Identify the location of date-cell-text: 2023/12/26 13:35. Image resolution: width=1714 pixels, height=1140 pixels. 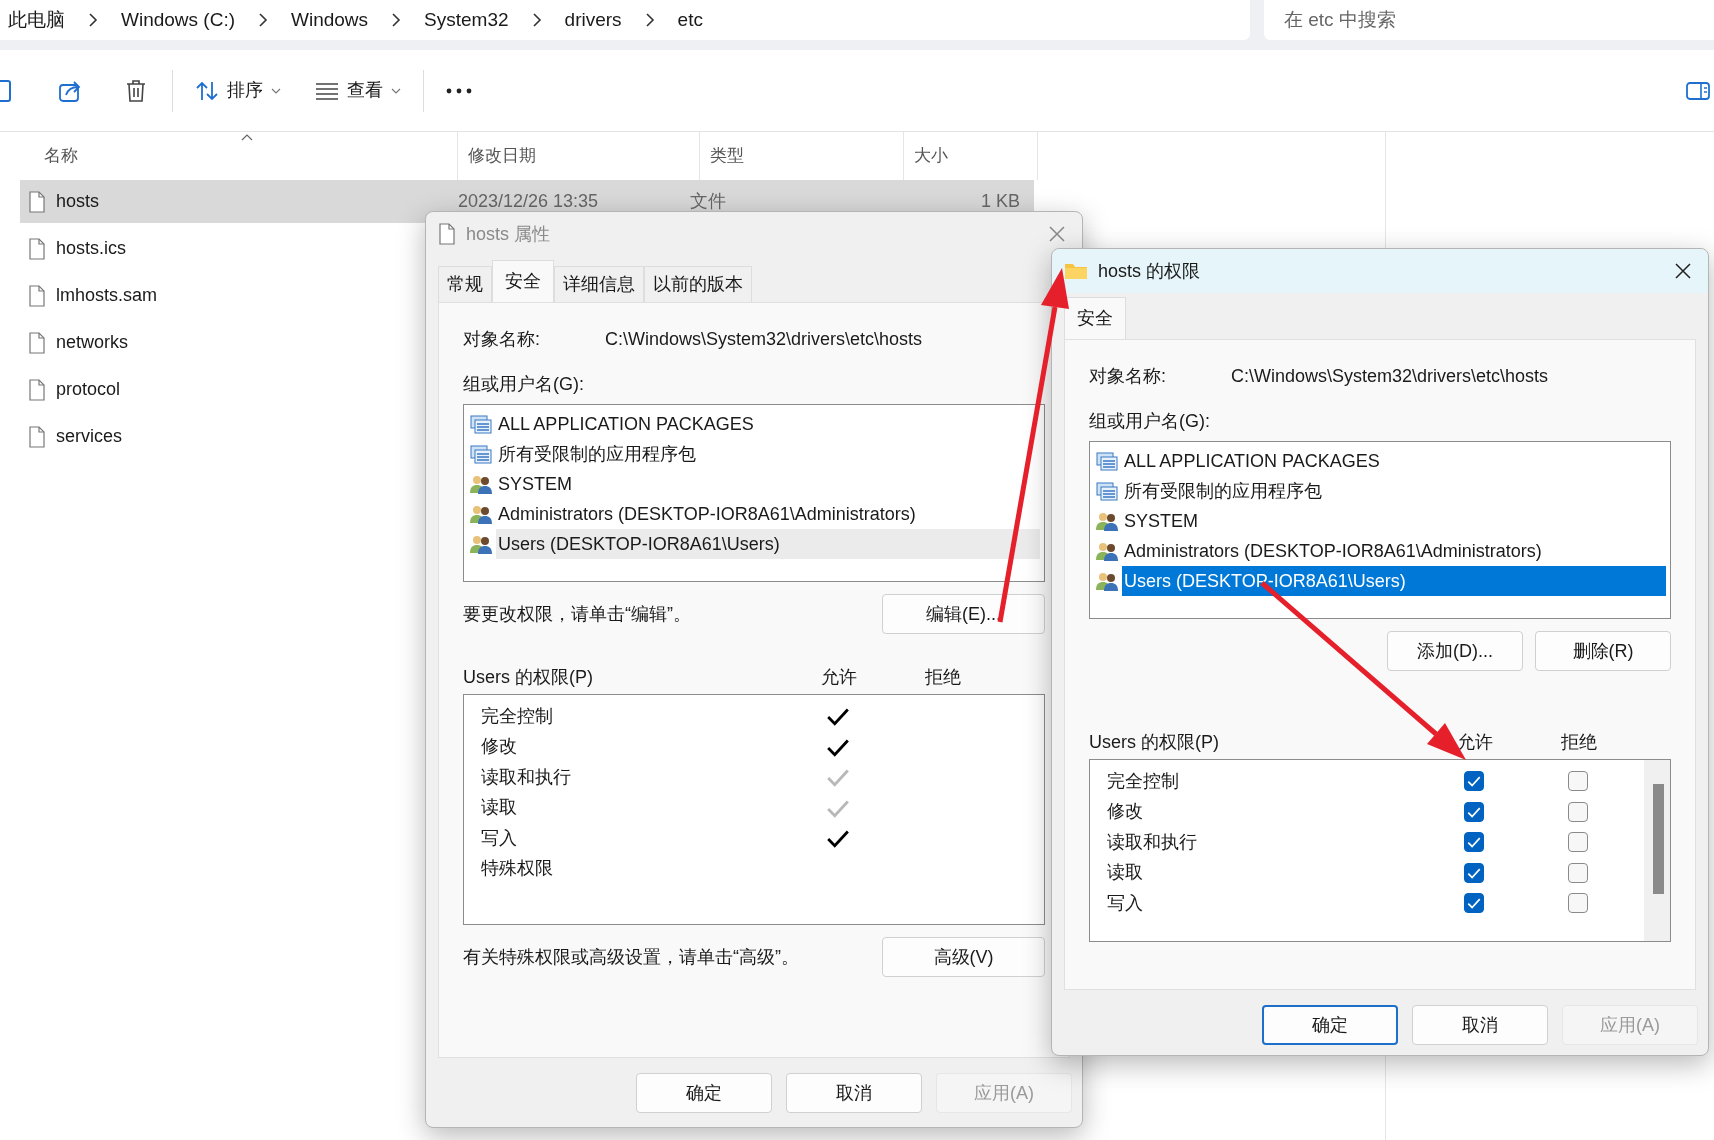
(529, 201).